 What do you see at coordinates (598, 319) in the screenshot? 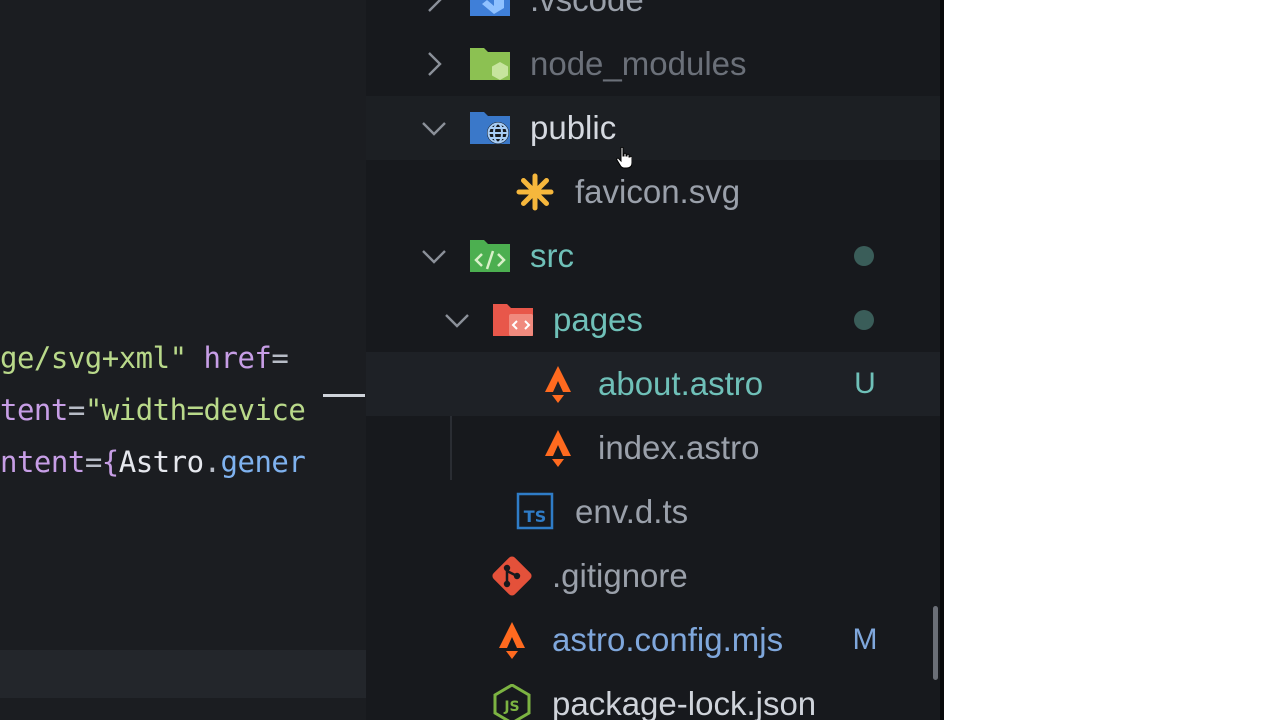
I see `tree-item-label: pages` at bounding box center [598, 319].